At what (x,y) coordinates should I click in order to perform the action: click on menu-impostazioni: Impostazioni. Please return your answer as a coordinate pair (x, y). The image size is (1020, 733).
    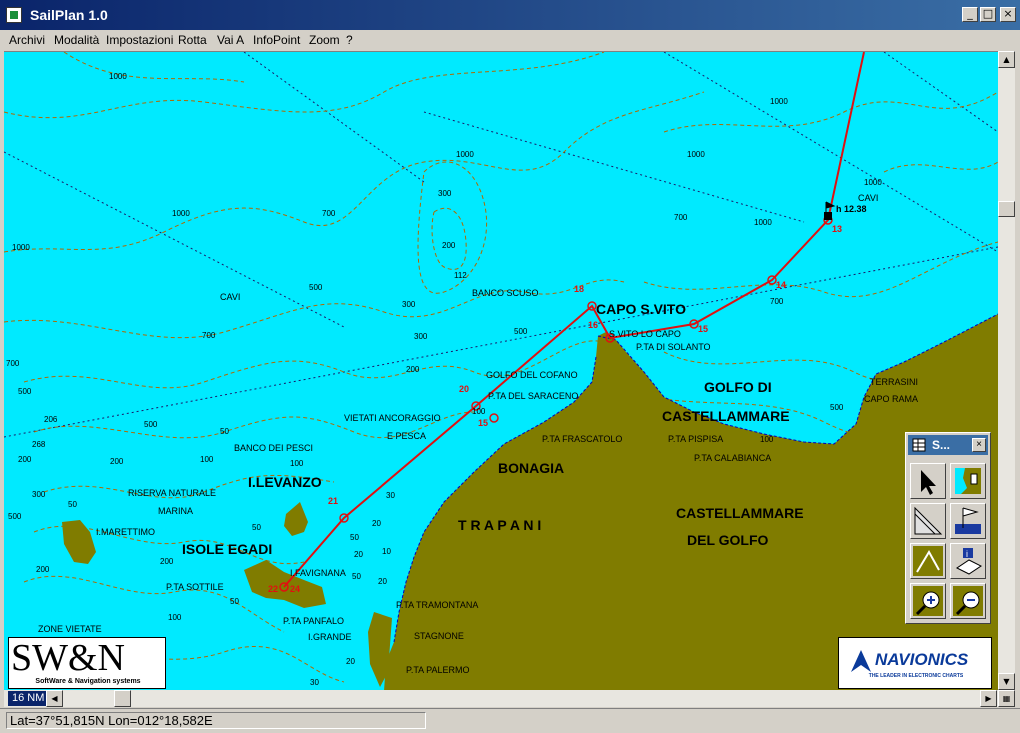
    Looking at the image, I should click on (139, 40).